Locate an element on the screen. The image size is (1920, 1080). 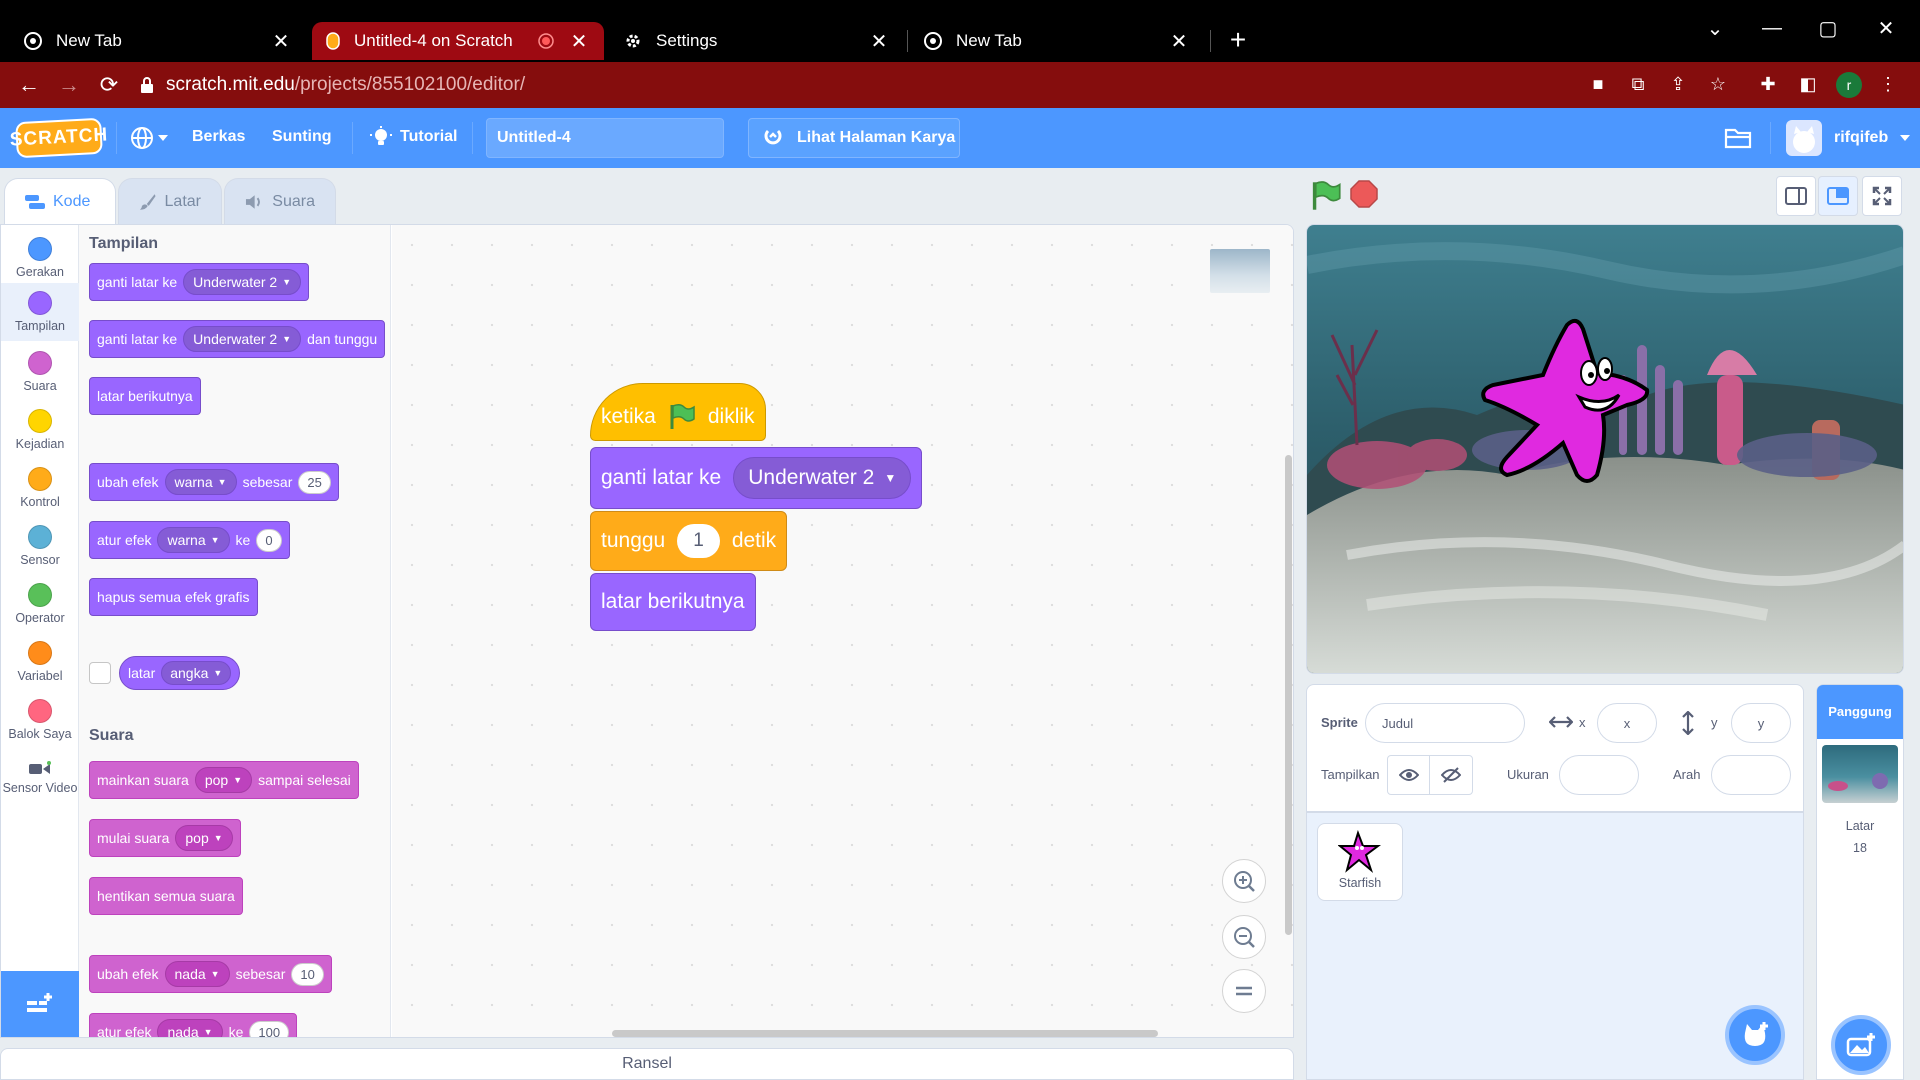
script-wait: tunggu 1 detik is located at coordinates (689, 541).